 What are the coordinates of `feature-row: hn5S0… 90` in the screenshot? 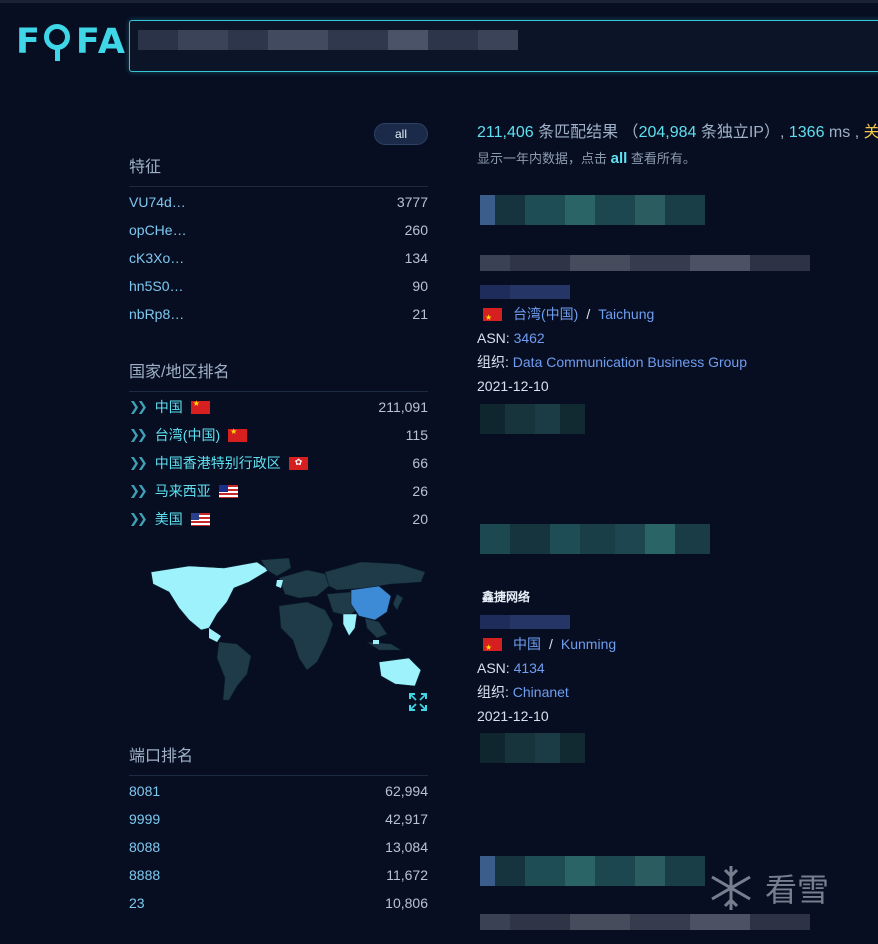 It's located at (278, 286).